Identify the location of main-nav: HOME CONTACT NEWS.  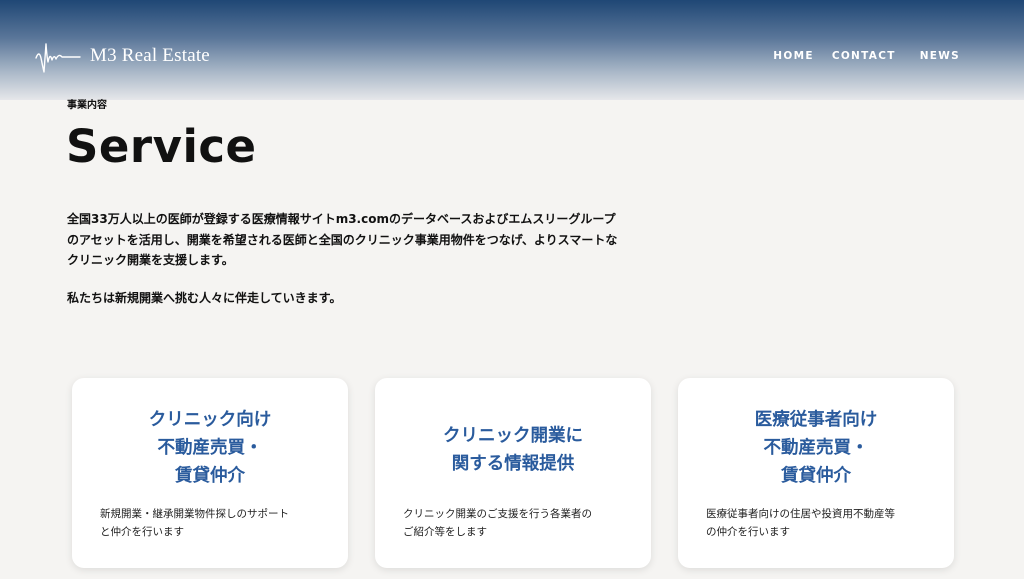
(866, 56).